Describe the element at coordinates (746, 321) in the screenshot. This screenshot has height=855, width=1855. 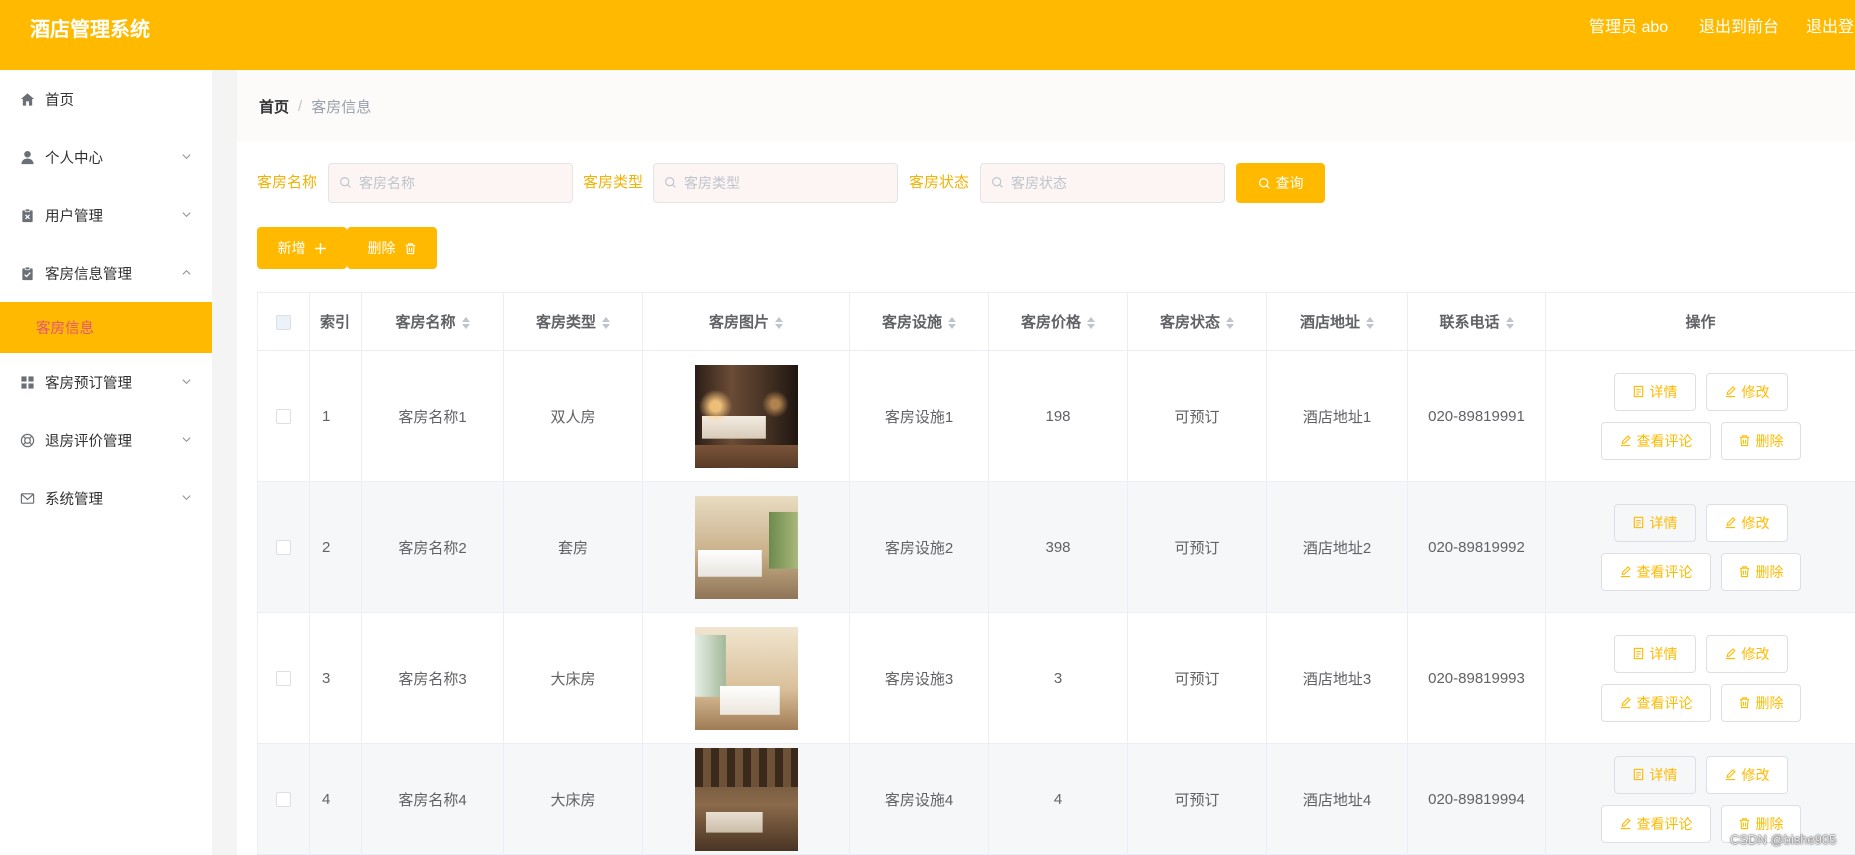
I see `column-header-room-photo: 客房图片` at that location.